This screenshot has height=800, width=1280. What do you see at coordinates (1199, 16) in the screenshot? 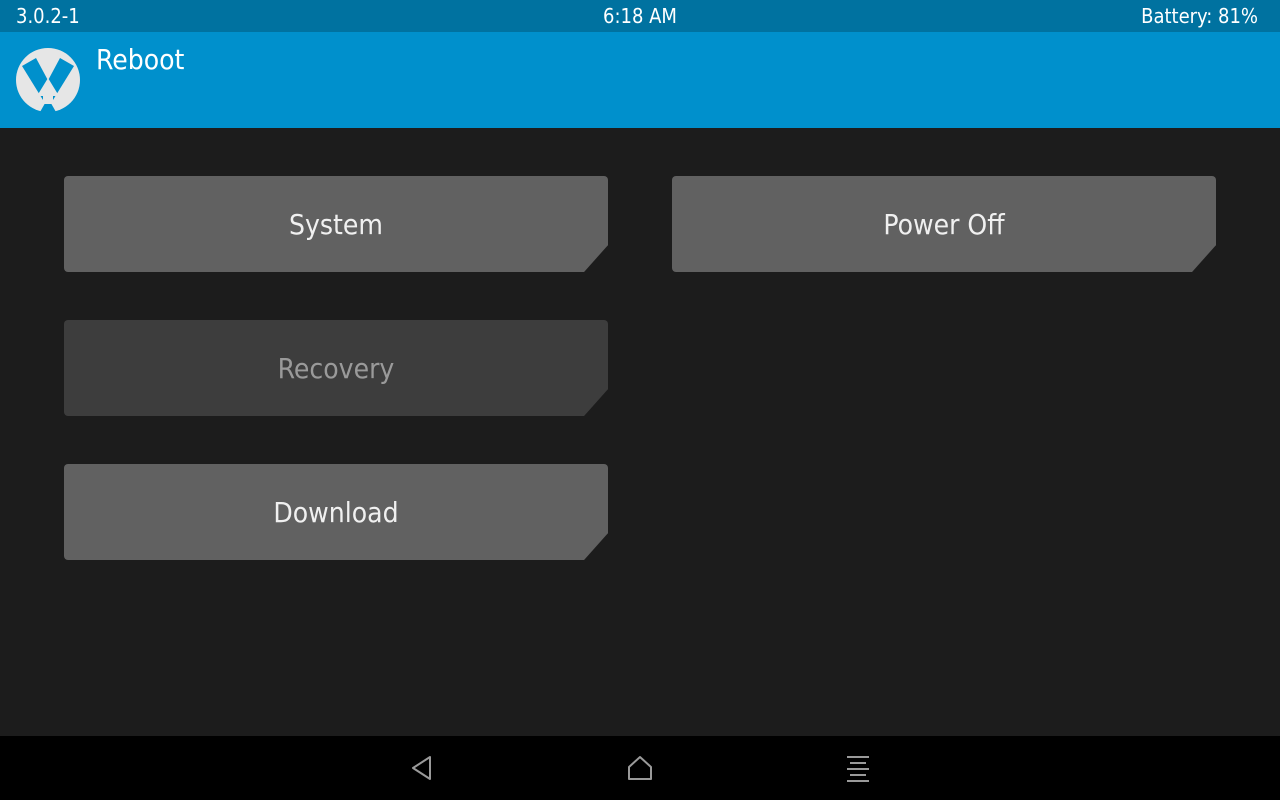
I see `battery-status: Battery: 81%` at bounding box center [1199, 16].